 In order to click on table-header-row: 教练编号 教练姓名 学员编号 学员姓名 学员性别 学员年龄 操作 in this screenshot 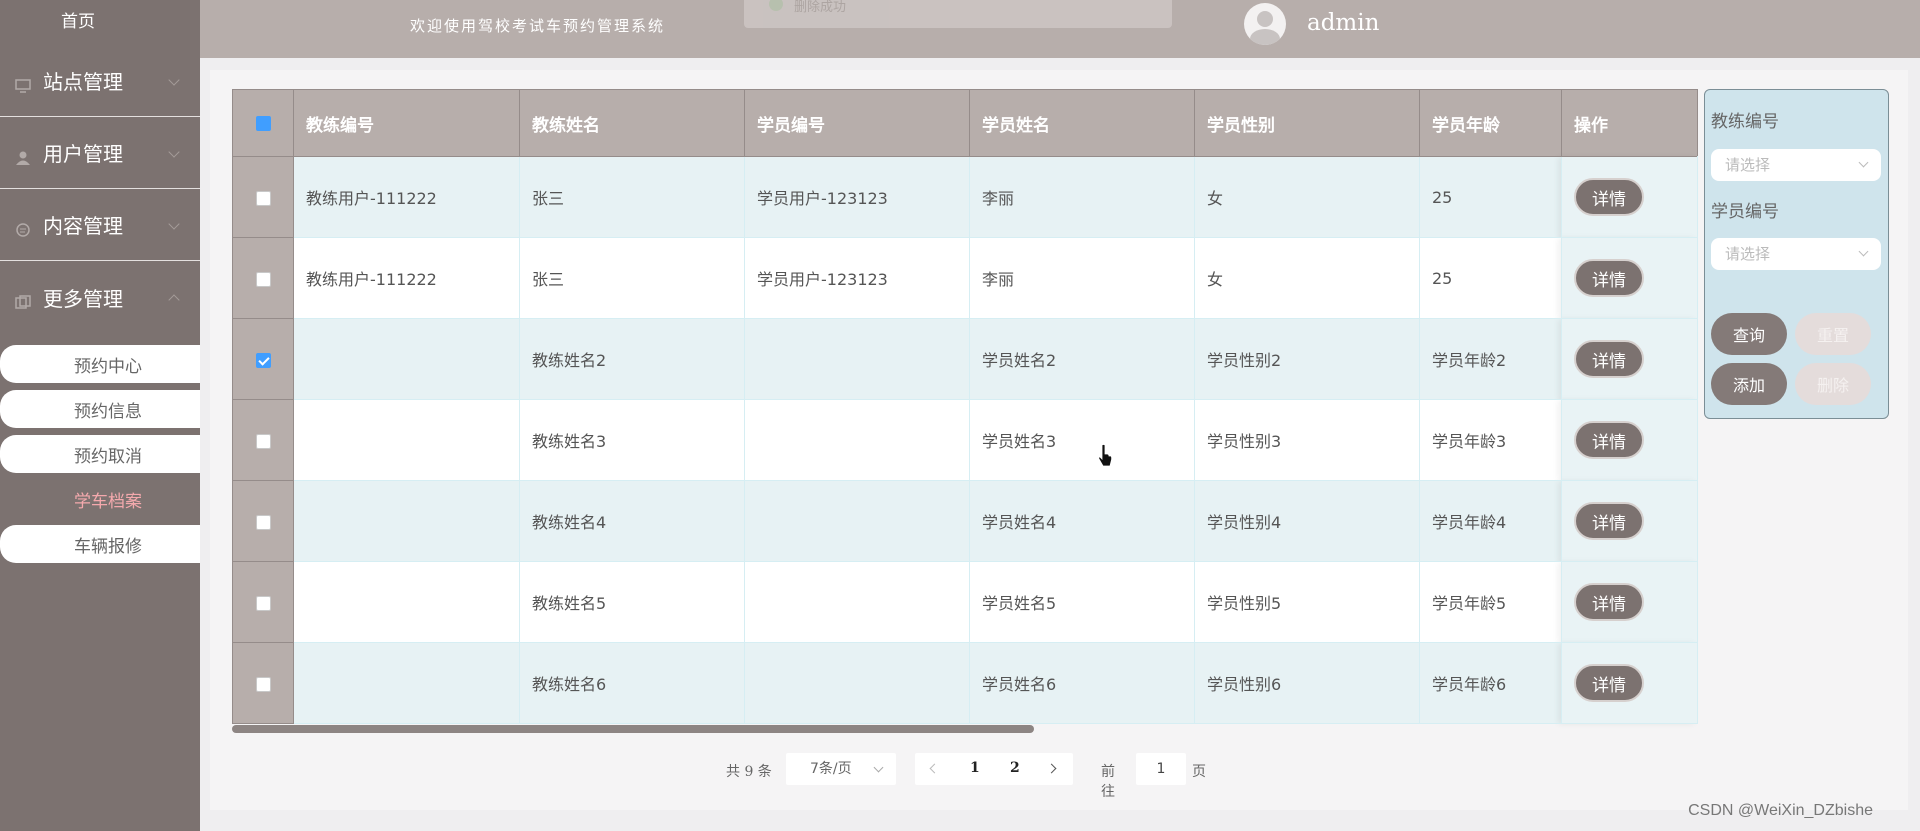, I will do `click(965, 123)`.